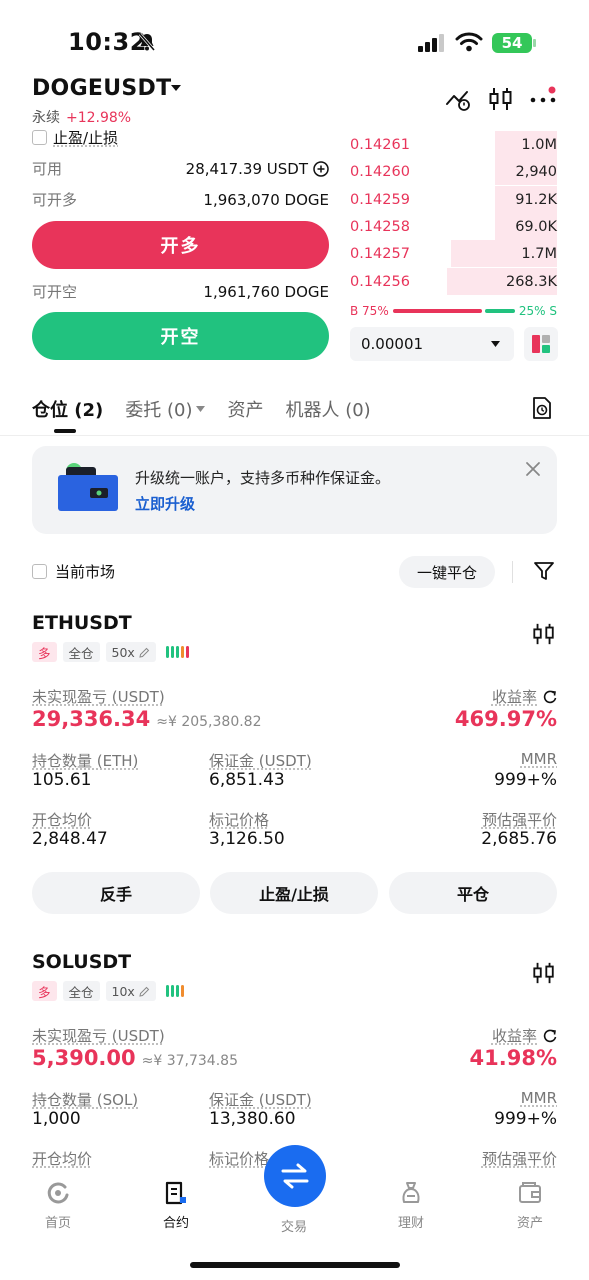  What do you see at coordinates (453, 253) in the screenshot?
I see `ask-row: 0.14257 1.7M` at bounding box center [453, 253].